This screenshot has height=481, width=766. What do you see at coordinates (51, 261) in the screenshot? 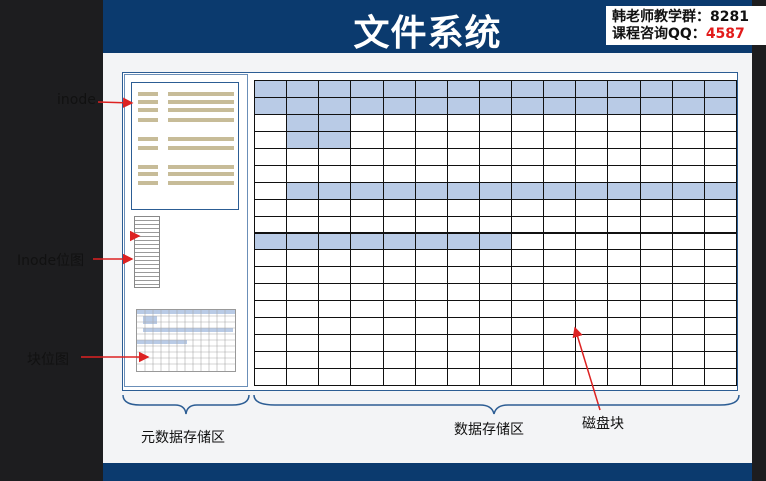
I see `inode-bitmap-label: Inode位图` at bounding box center [51, 261].